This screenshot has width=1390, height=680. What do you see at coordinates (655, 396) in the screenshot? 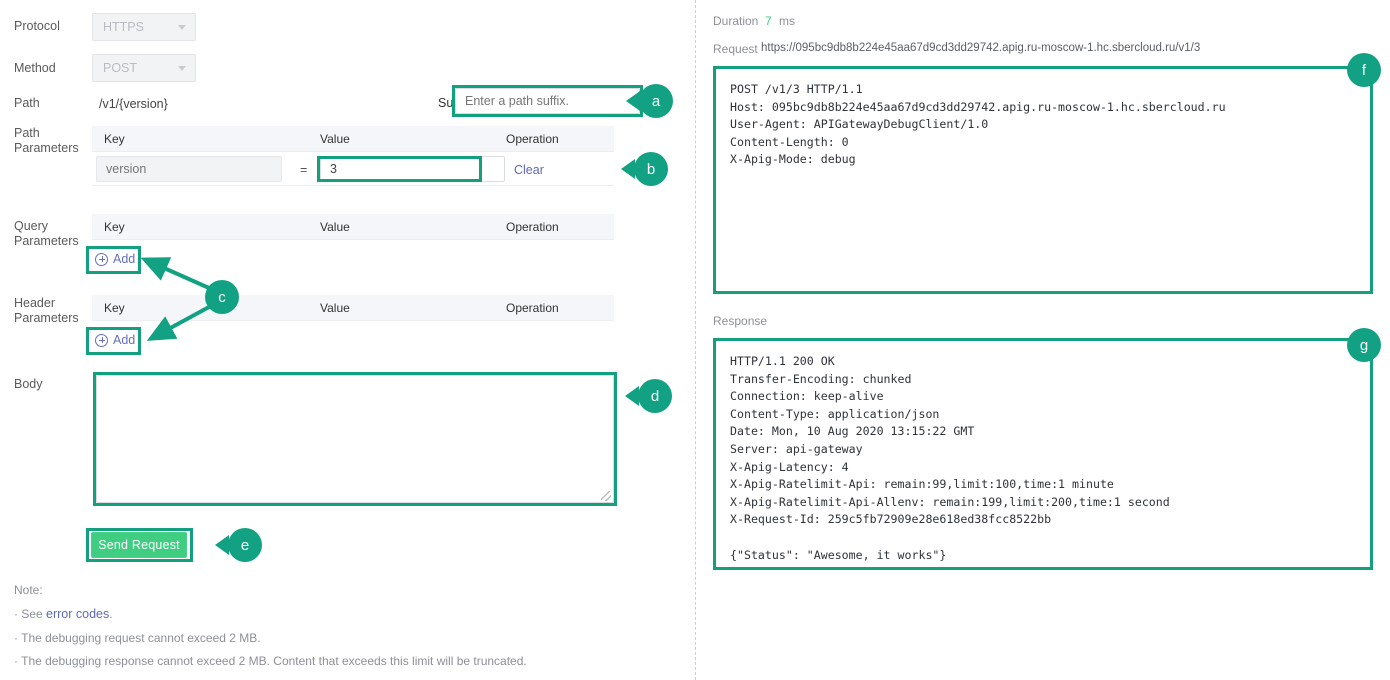
I see `annotation-badge-d: d` at bounding box center [655, 396].